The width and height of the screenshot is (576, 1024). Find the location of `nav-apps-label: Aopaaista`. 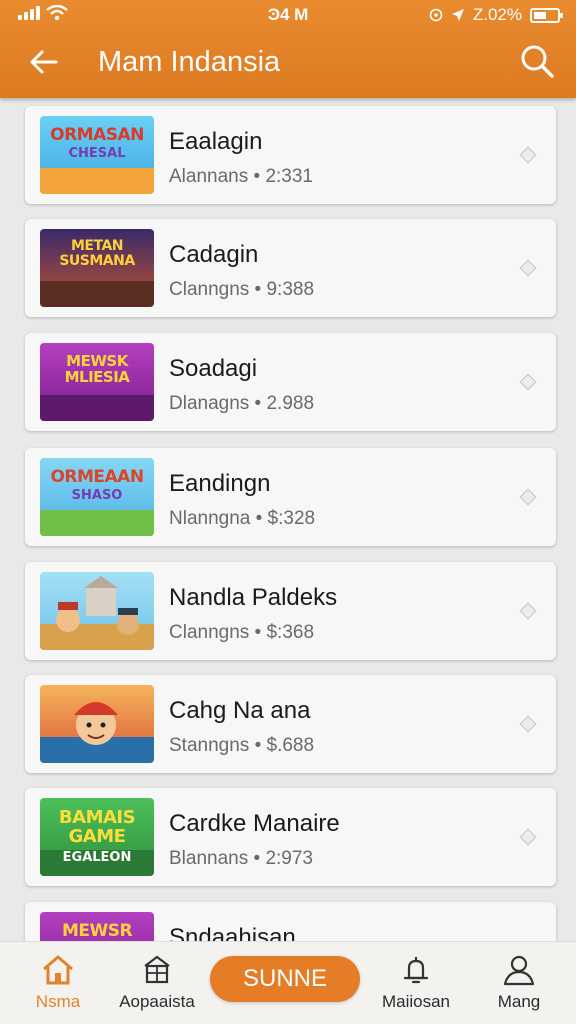

nav-apps-label: Aopaaista is located at coordinates (157, 1001).